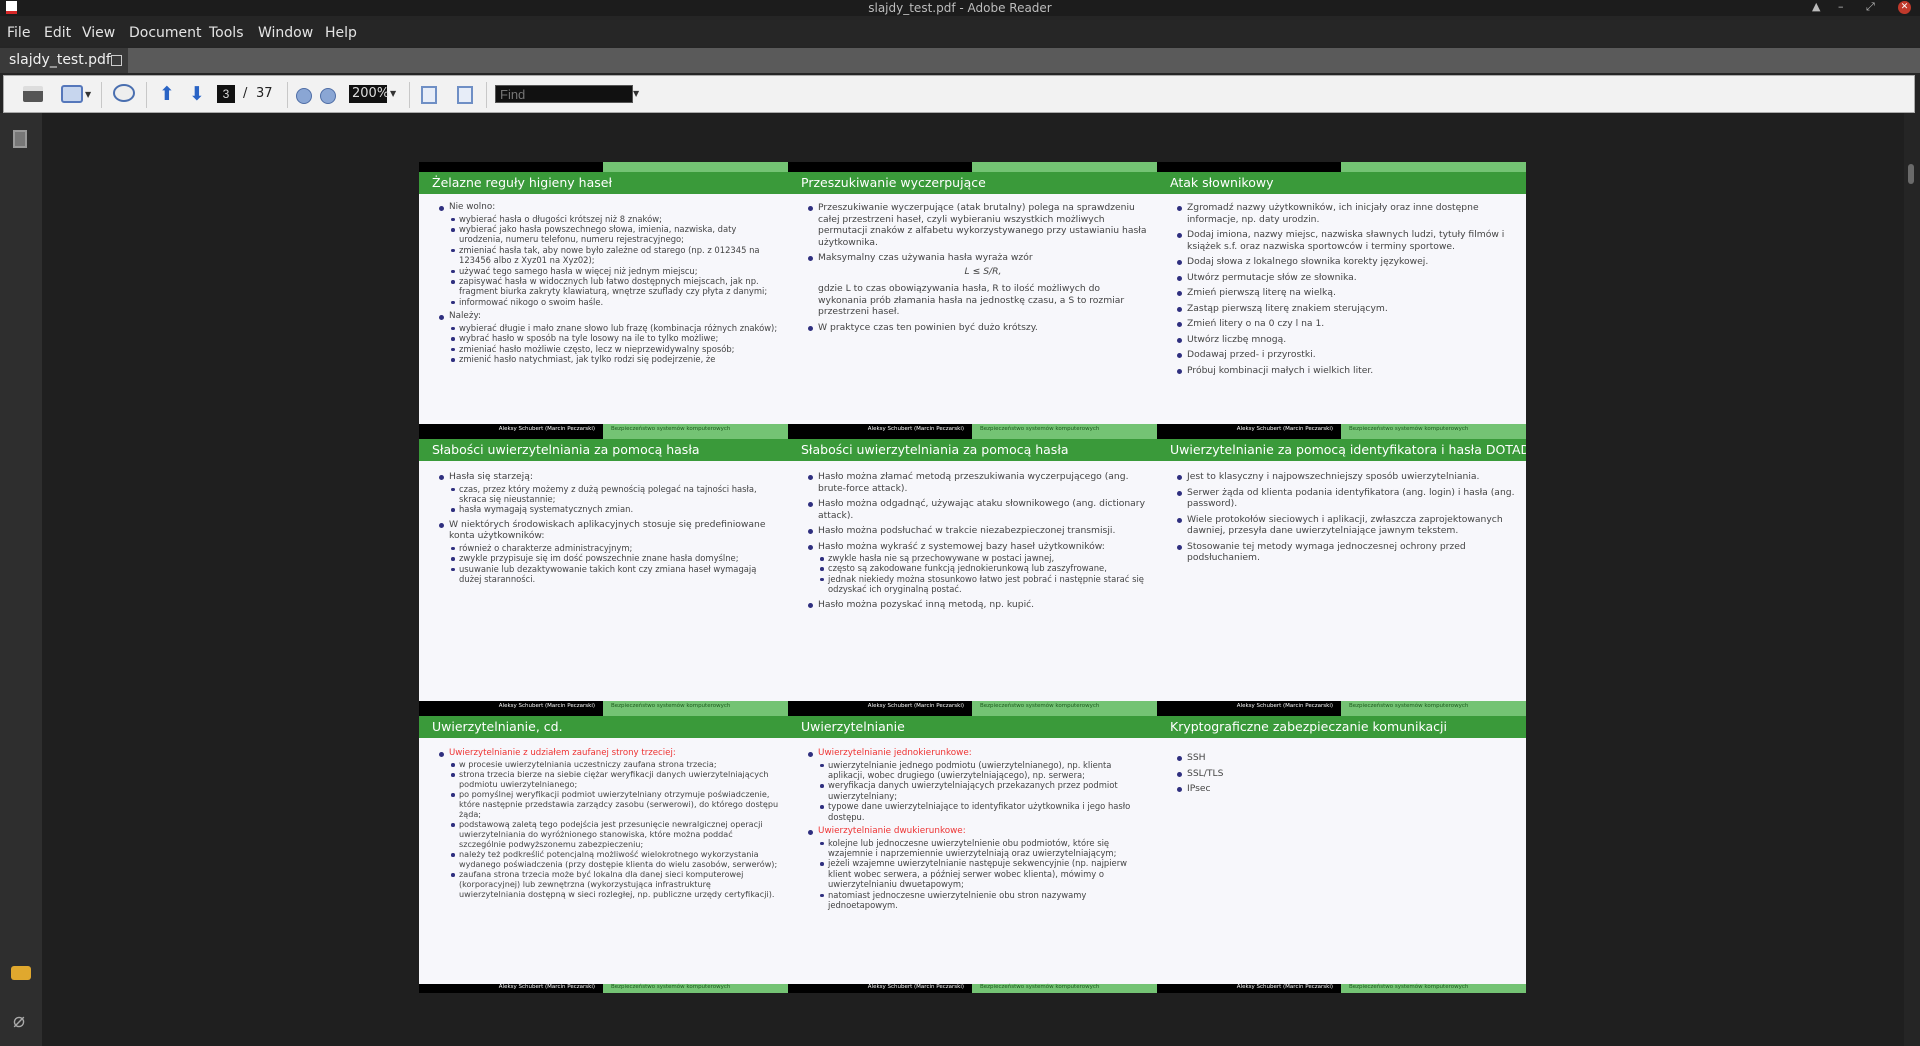 This screenshot has height=1046, width=1920. Describe the element at coordinates (304, 96) in the screenshot. I see `zoom-out-icon` at that location.